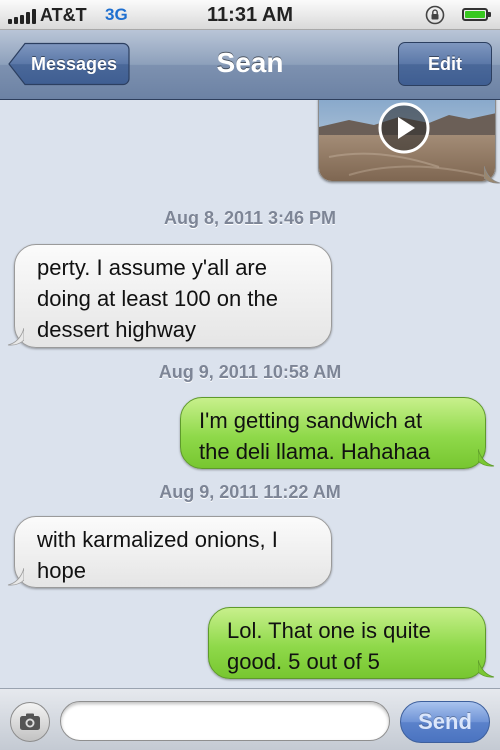 This screenshot has height=750, width=500. Describe the element at coordinates (404, 128) in the screenshot. I see `play-icon` at that location.